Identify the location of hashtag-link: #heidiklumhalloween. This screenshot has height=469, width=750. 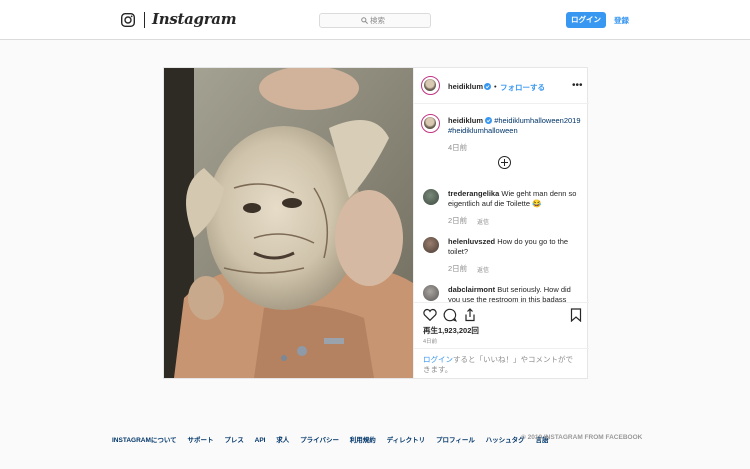
(483, 130).